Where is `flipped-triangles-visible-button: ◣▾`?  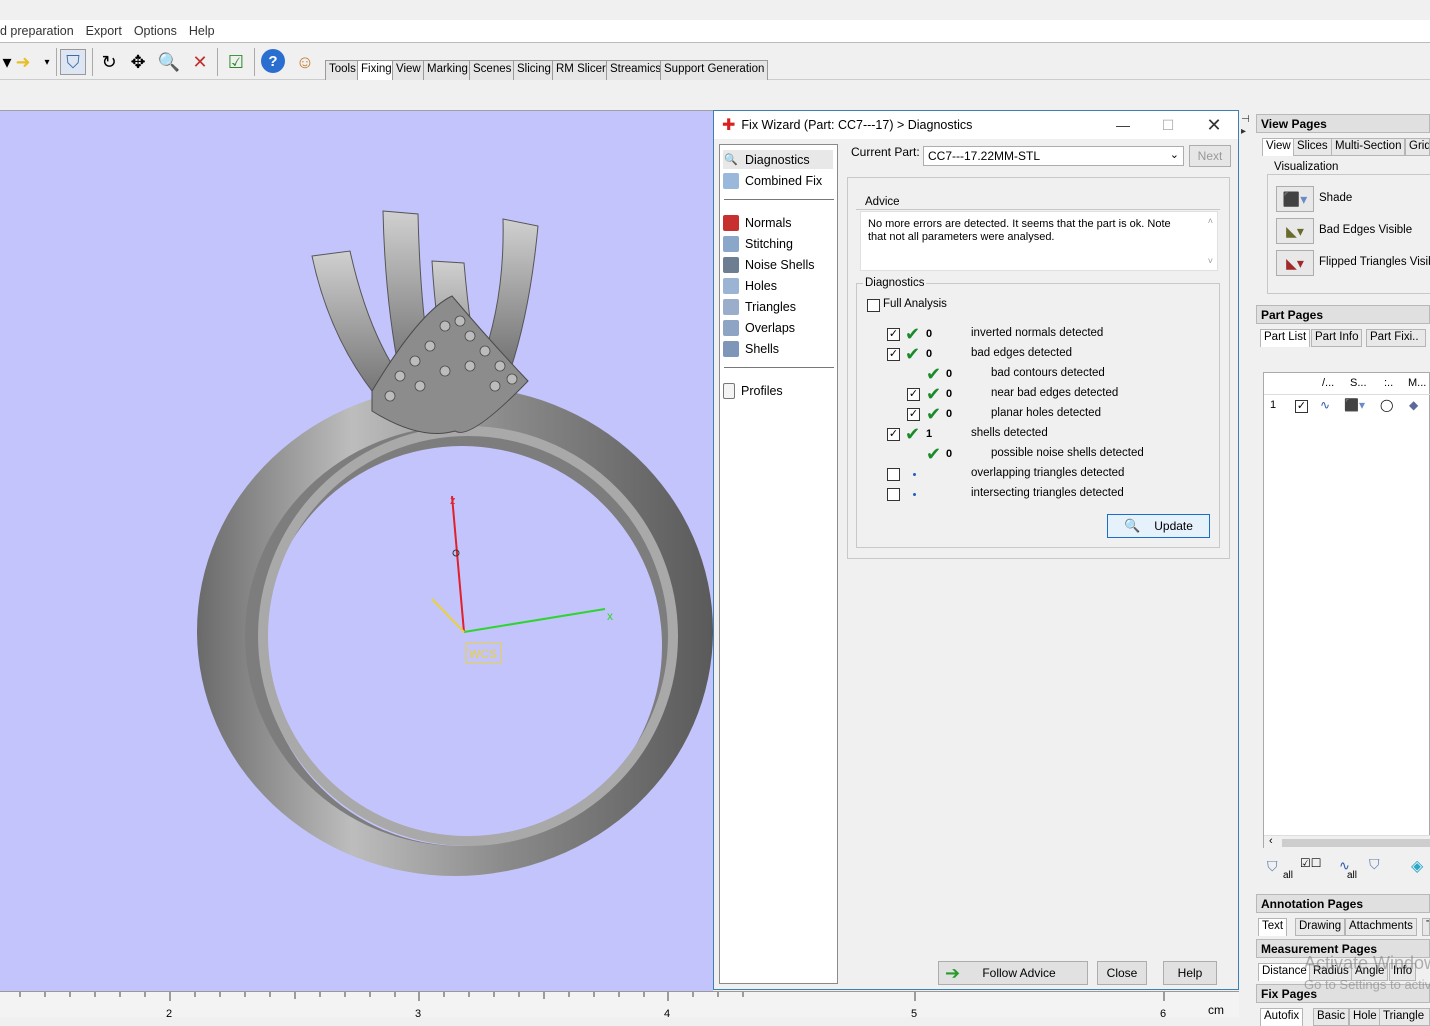
flipped-triangles-visible-button: ◣▾ is located at coordinates (1295, 263).